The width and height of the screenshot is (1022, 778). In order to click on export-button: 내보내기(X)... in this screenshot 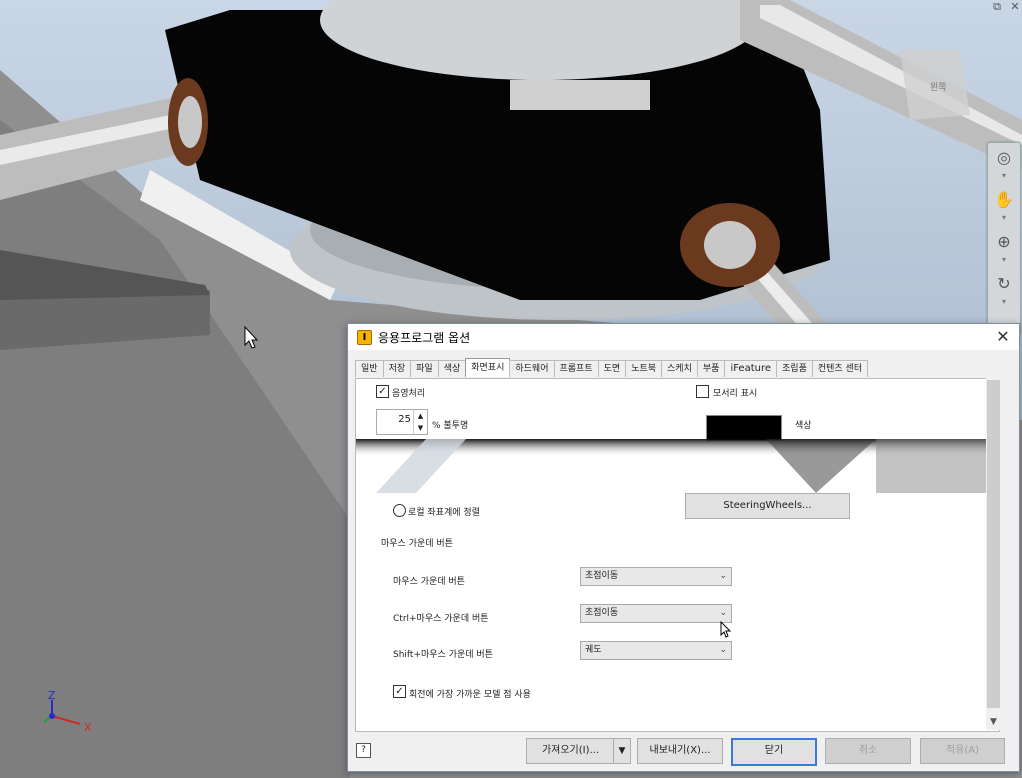, I will do `click(680, 751)`.